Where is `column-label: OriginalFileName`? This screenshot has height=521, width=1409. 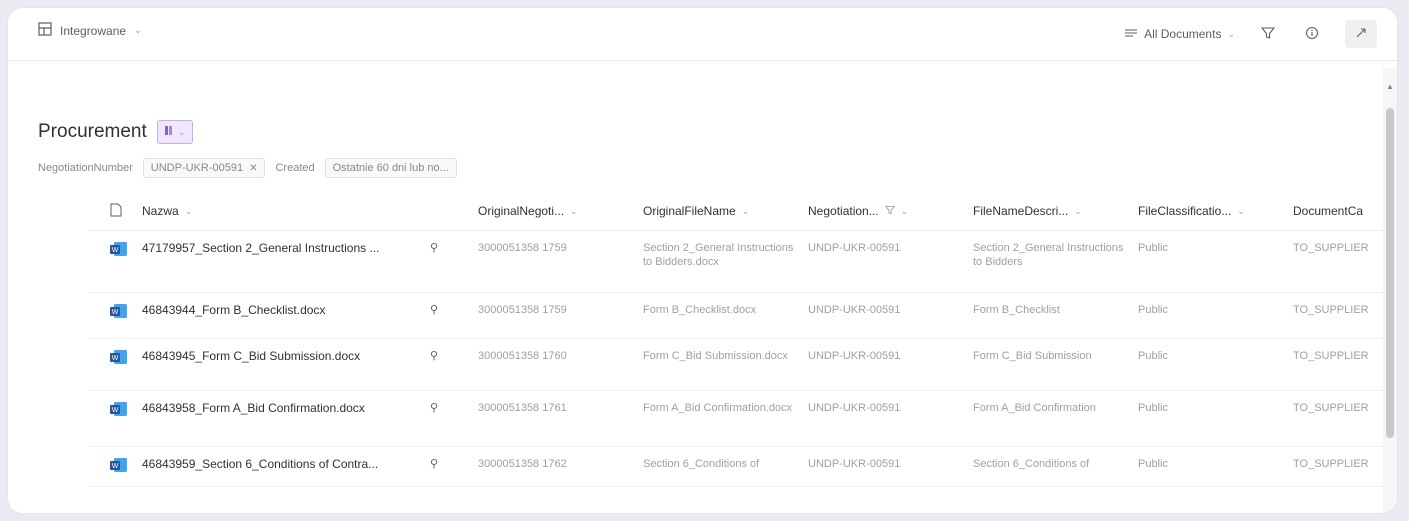
column-label: OriginalFileName is located at coordinates (689, 211).